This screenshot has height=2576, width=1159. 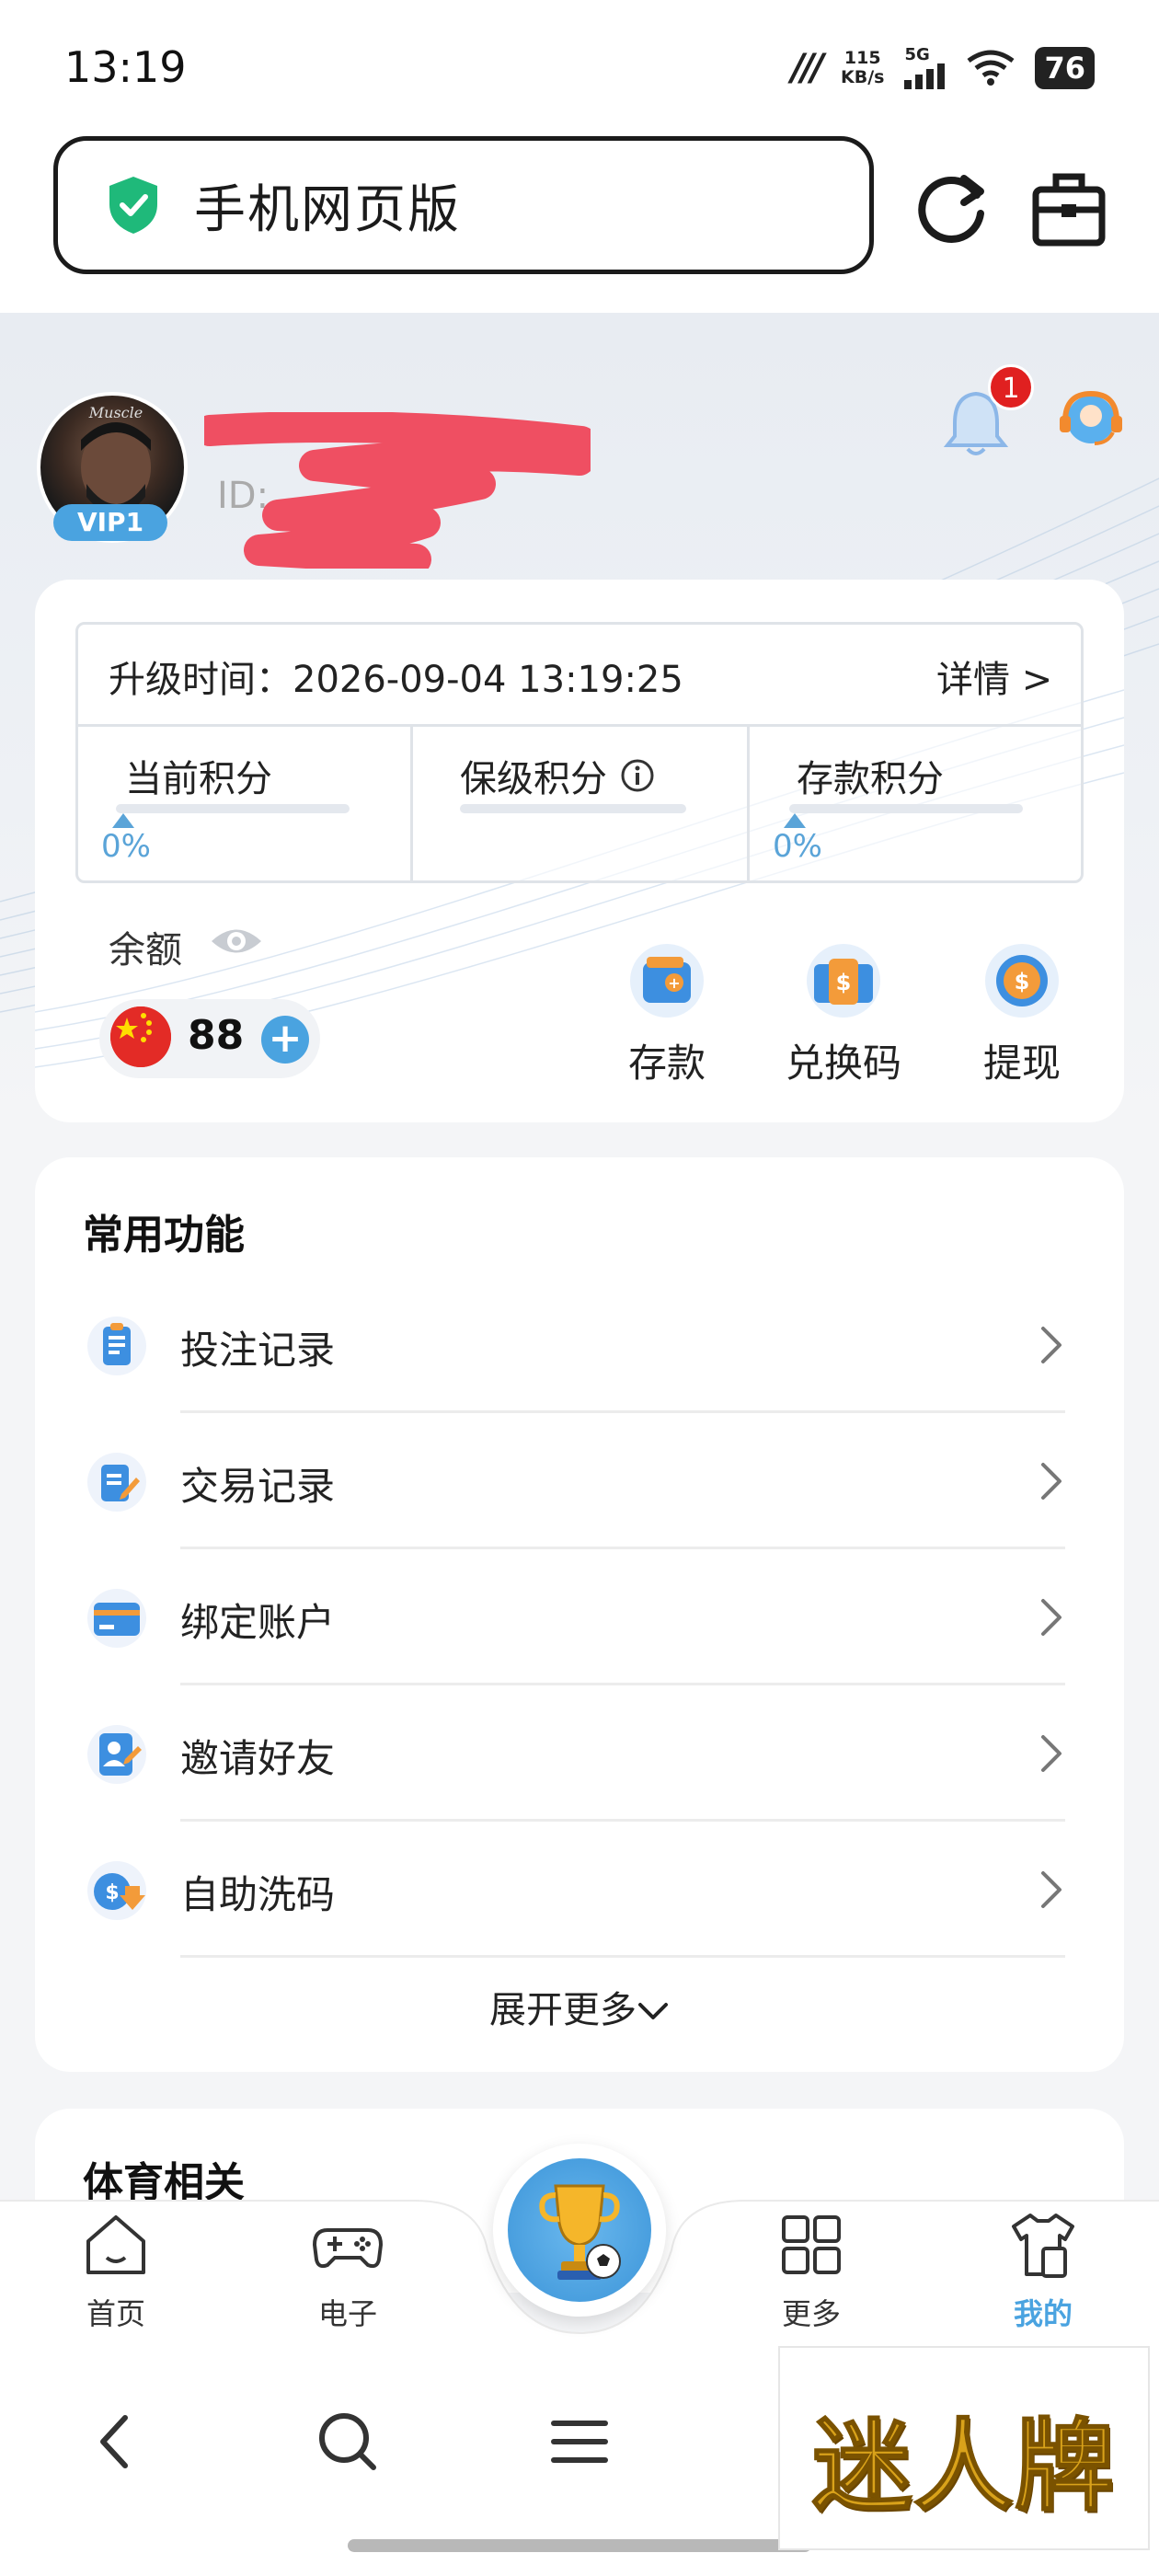 What do you see at coordinates (863, 67) in the screenshot?
I see `network-speed: 115 KB/s` at bounding box center [863, 67].